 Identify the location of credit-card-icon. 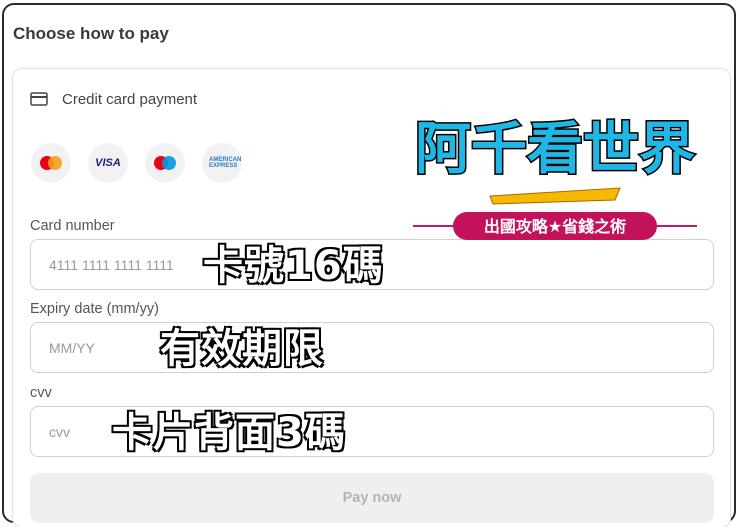
(39, 99).